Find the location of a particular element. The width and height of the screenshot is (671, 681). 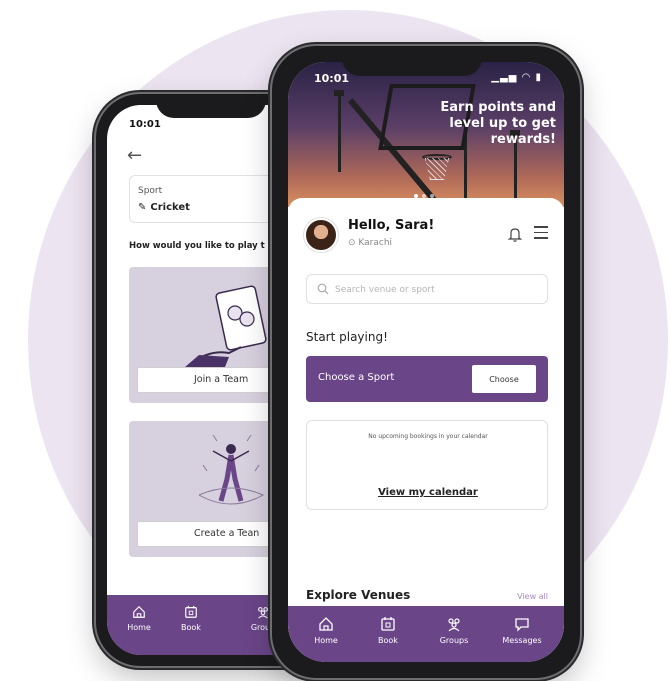

choose-sport-label: Choose a Sport is located at coordinates (356, 377).